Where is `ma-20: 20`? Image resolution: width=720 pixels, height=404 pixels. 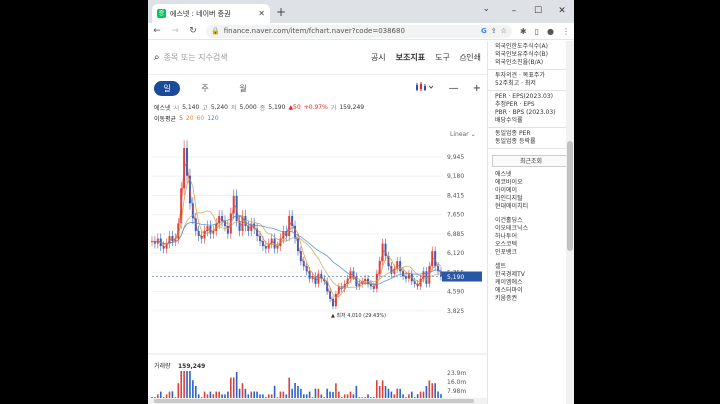 ma-20: 20 is located at coordinates (189, 118).